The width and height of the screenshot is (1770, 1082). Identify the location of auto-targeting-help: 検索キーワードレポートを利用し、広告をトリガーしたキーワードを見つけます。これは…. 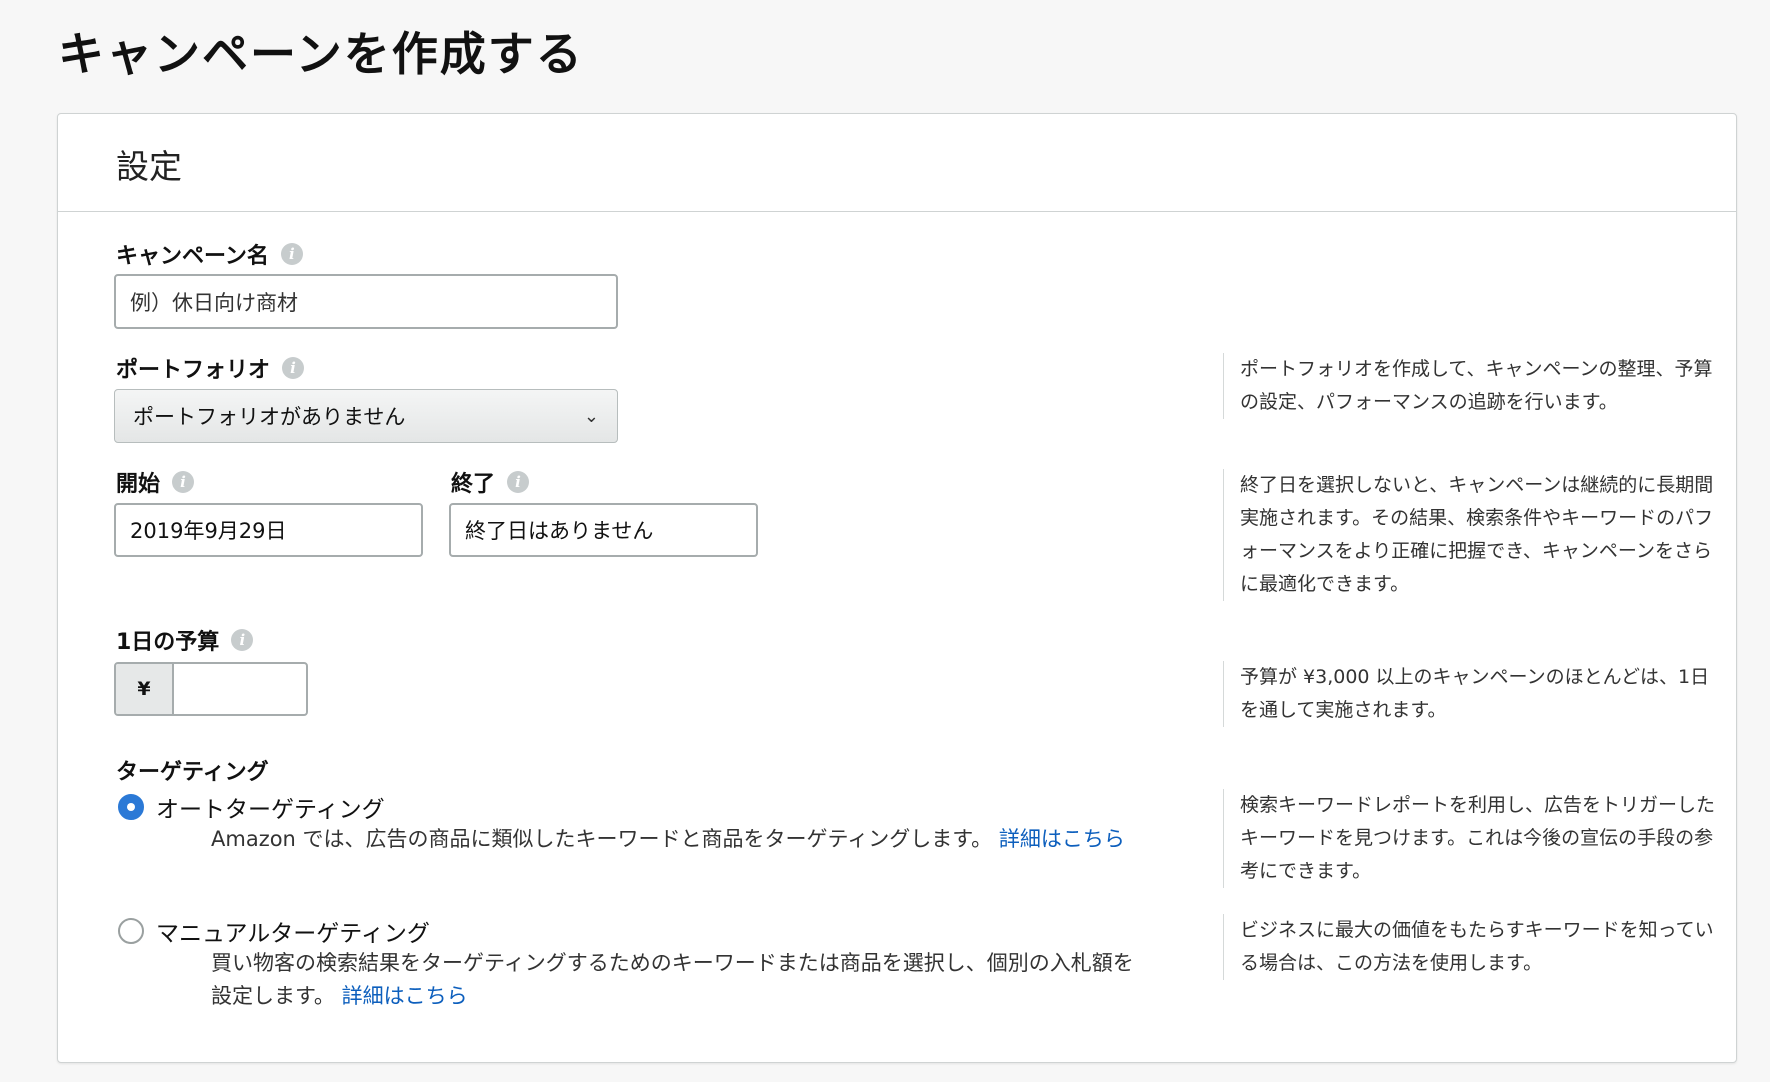
(1473, 838).